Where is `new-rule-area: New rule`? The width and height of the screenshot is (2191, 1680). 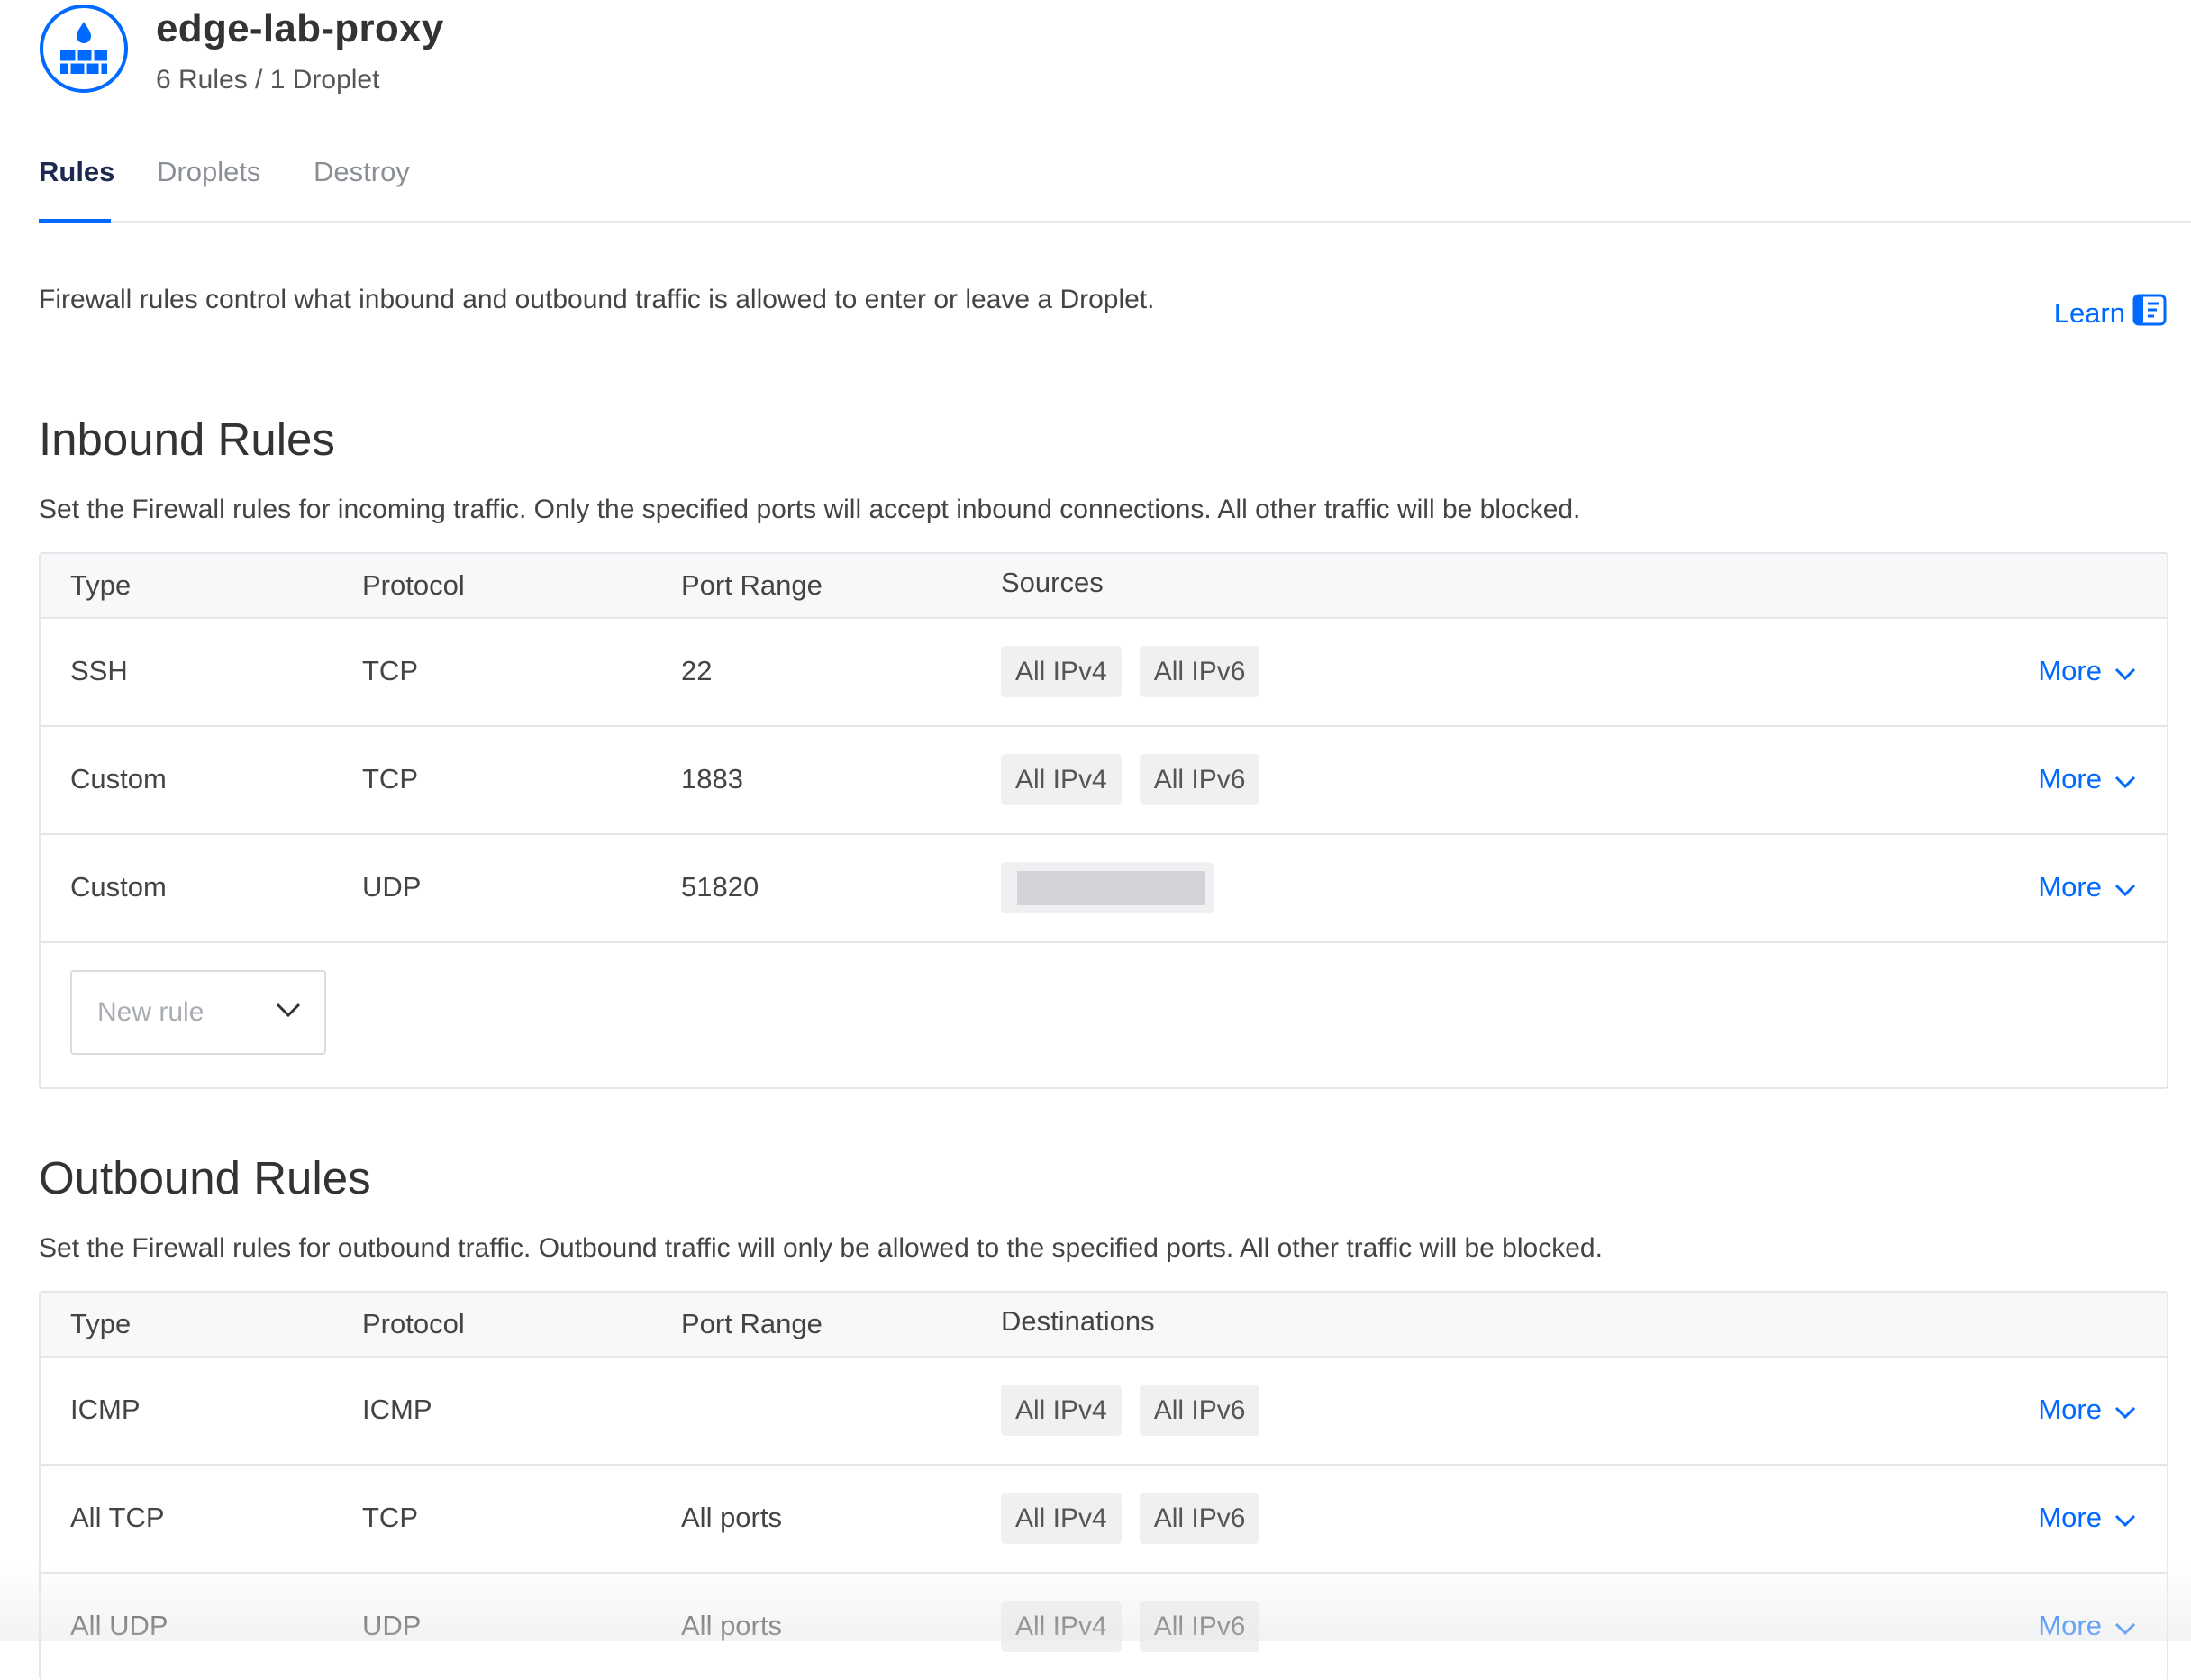 new-rule-area: New rule is located at coordinates (1104, 1015).